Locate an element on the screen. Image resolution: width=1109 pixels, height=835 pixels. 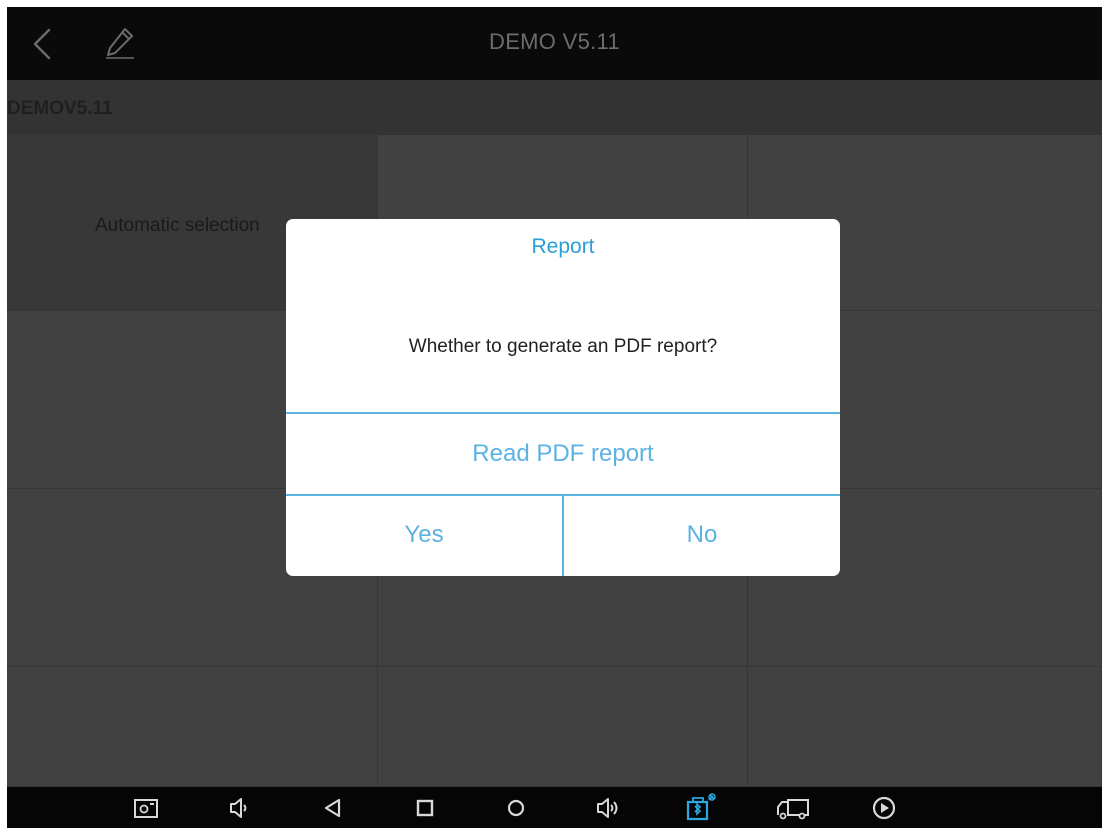
dialog-title: Report is located at coordinates (563, 246).